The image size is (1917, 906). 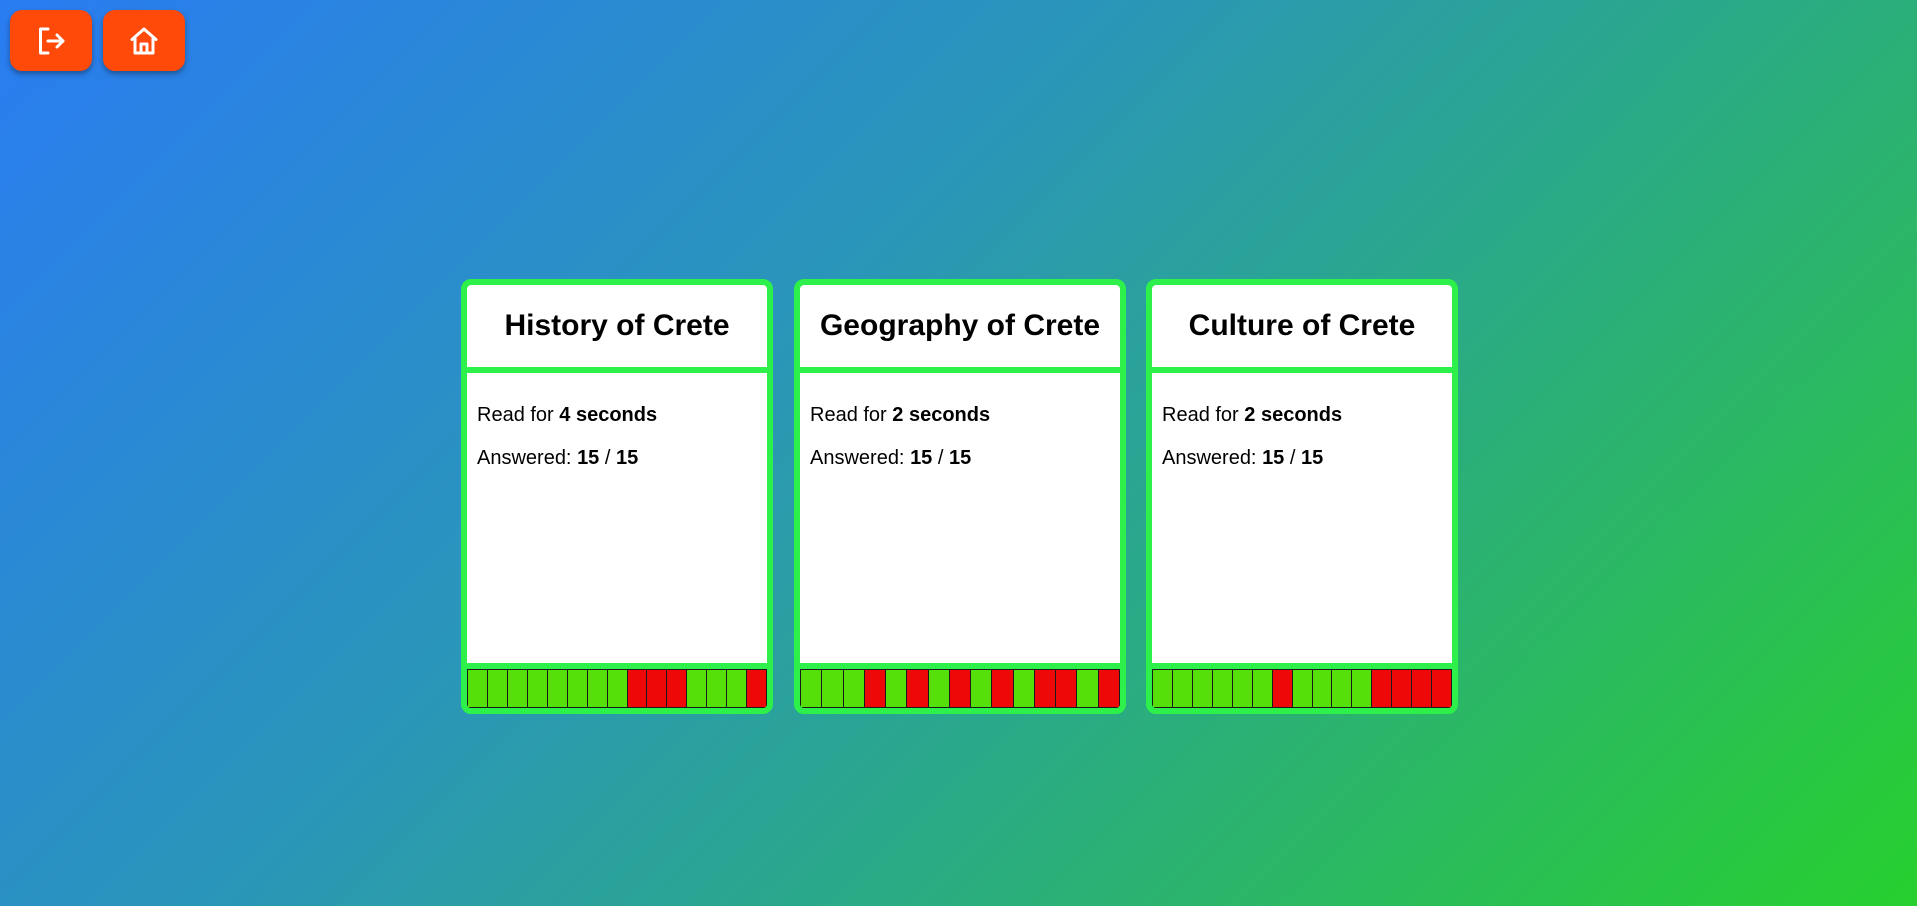 I want to click on read-time-line: Read for 4 seconds, so click(x=567, y=415).